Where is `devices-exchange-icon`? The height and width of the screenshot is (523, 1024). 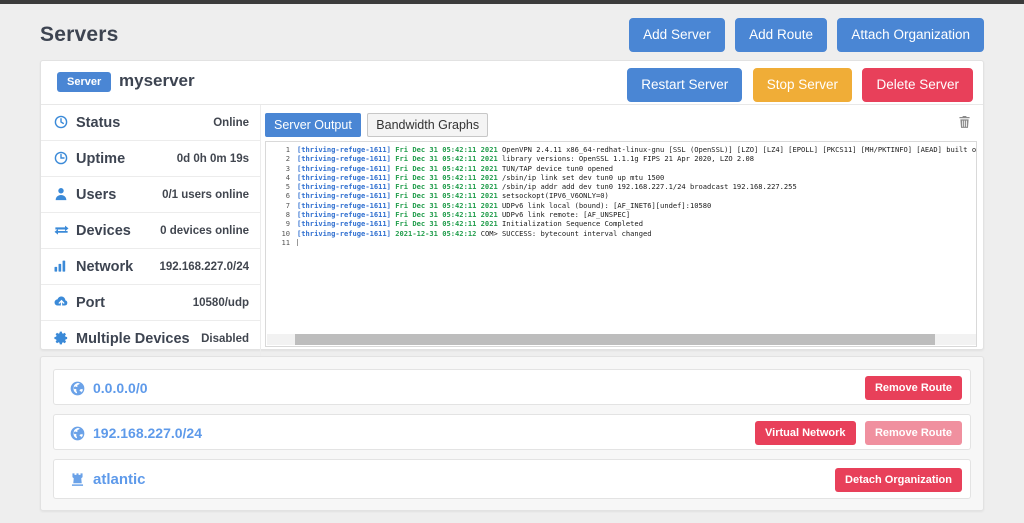
devices-exchange-icon is located at coordinates (62, 230).